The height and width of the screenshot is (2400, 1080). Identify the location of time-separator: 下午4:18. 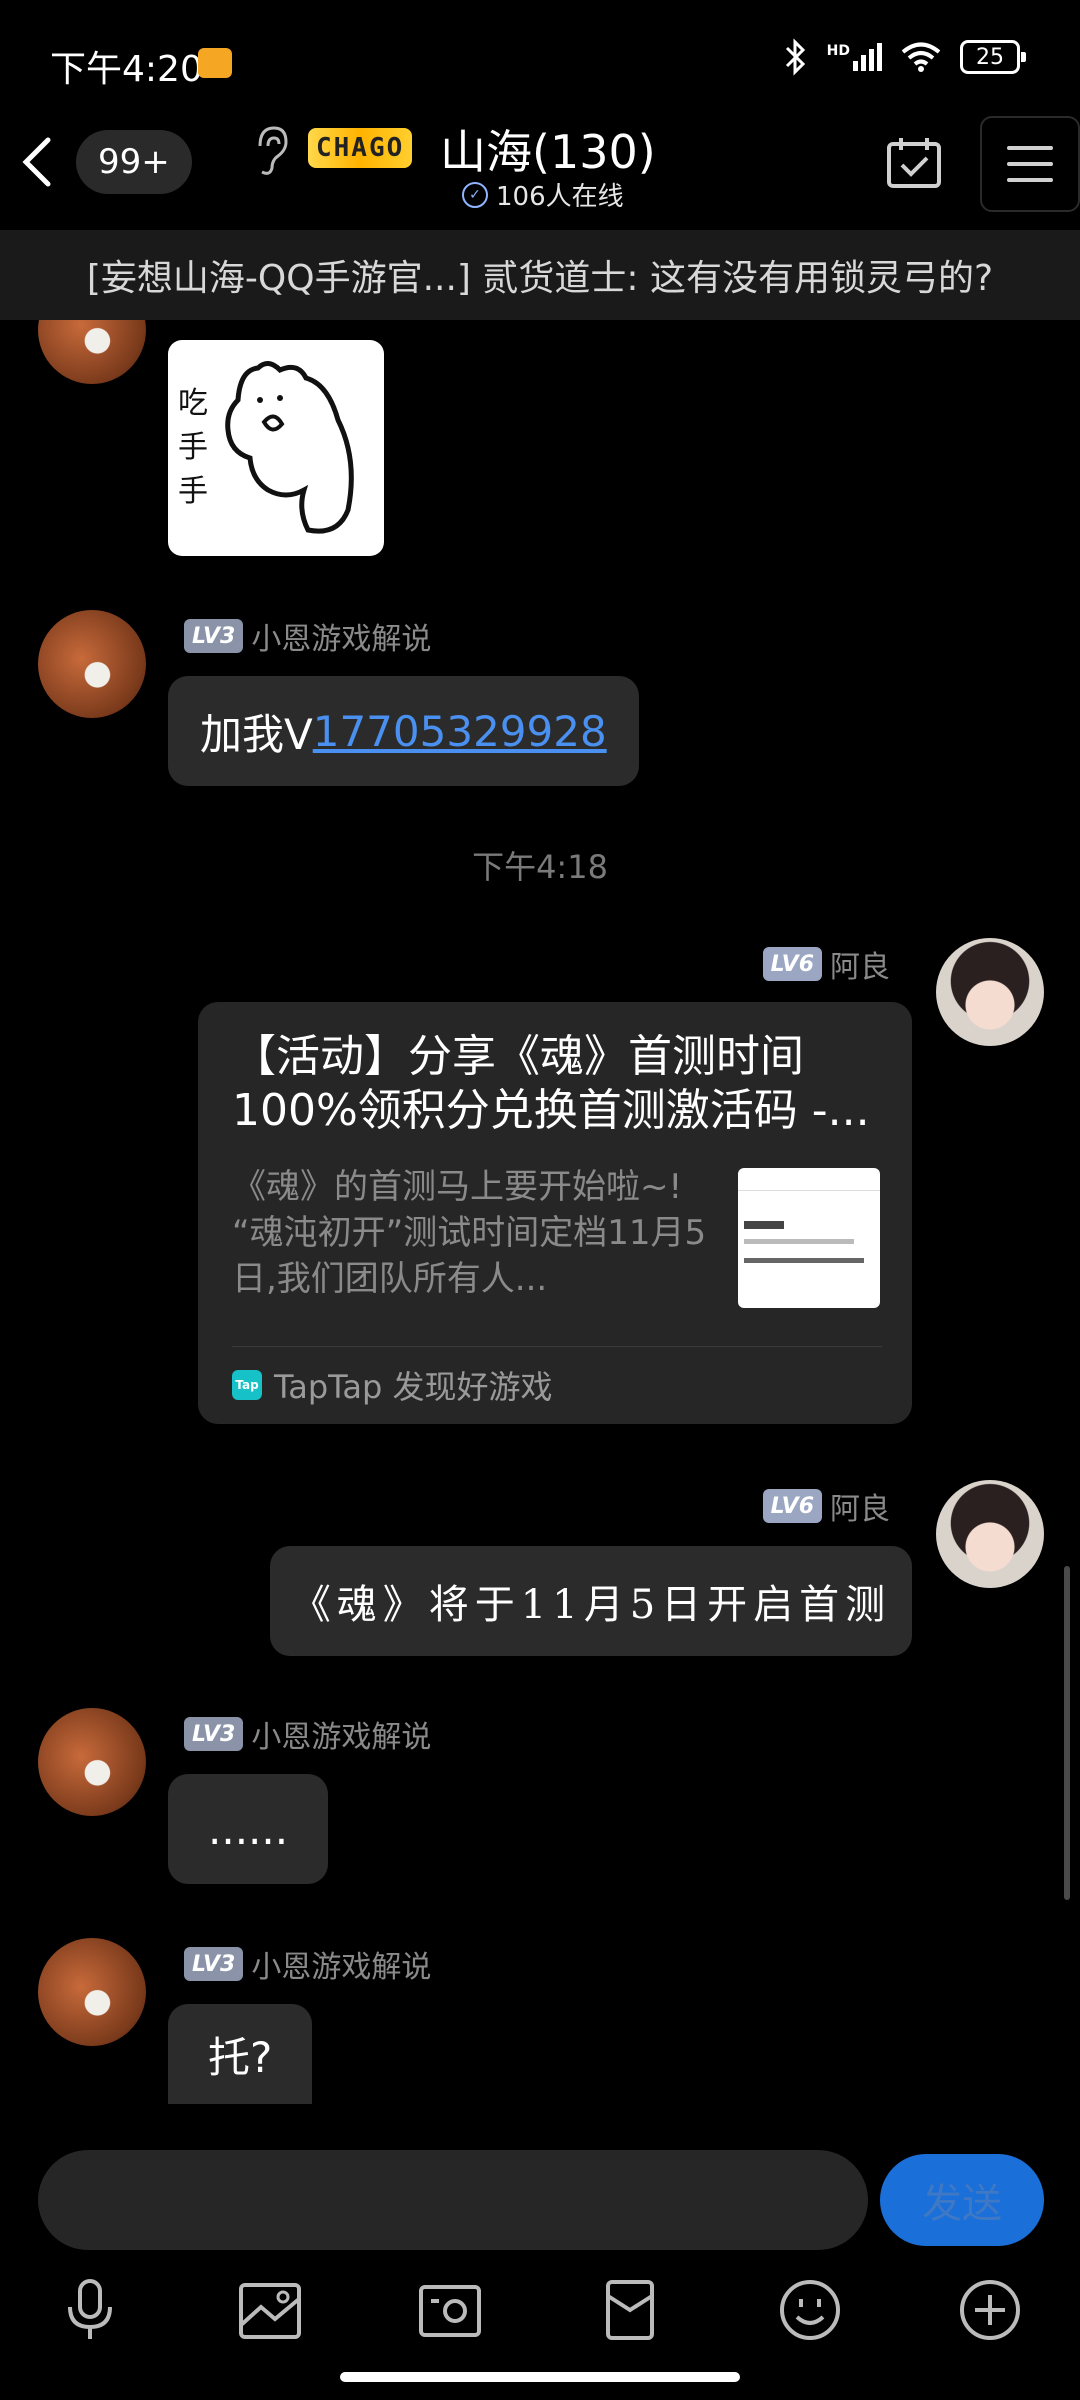
(540, 867).